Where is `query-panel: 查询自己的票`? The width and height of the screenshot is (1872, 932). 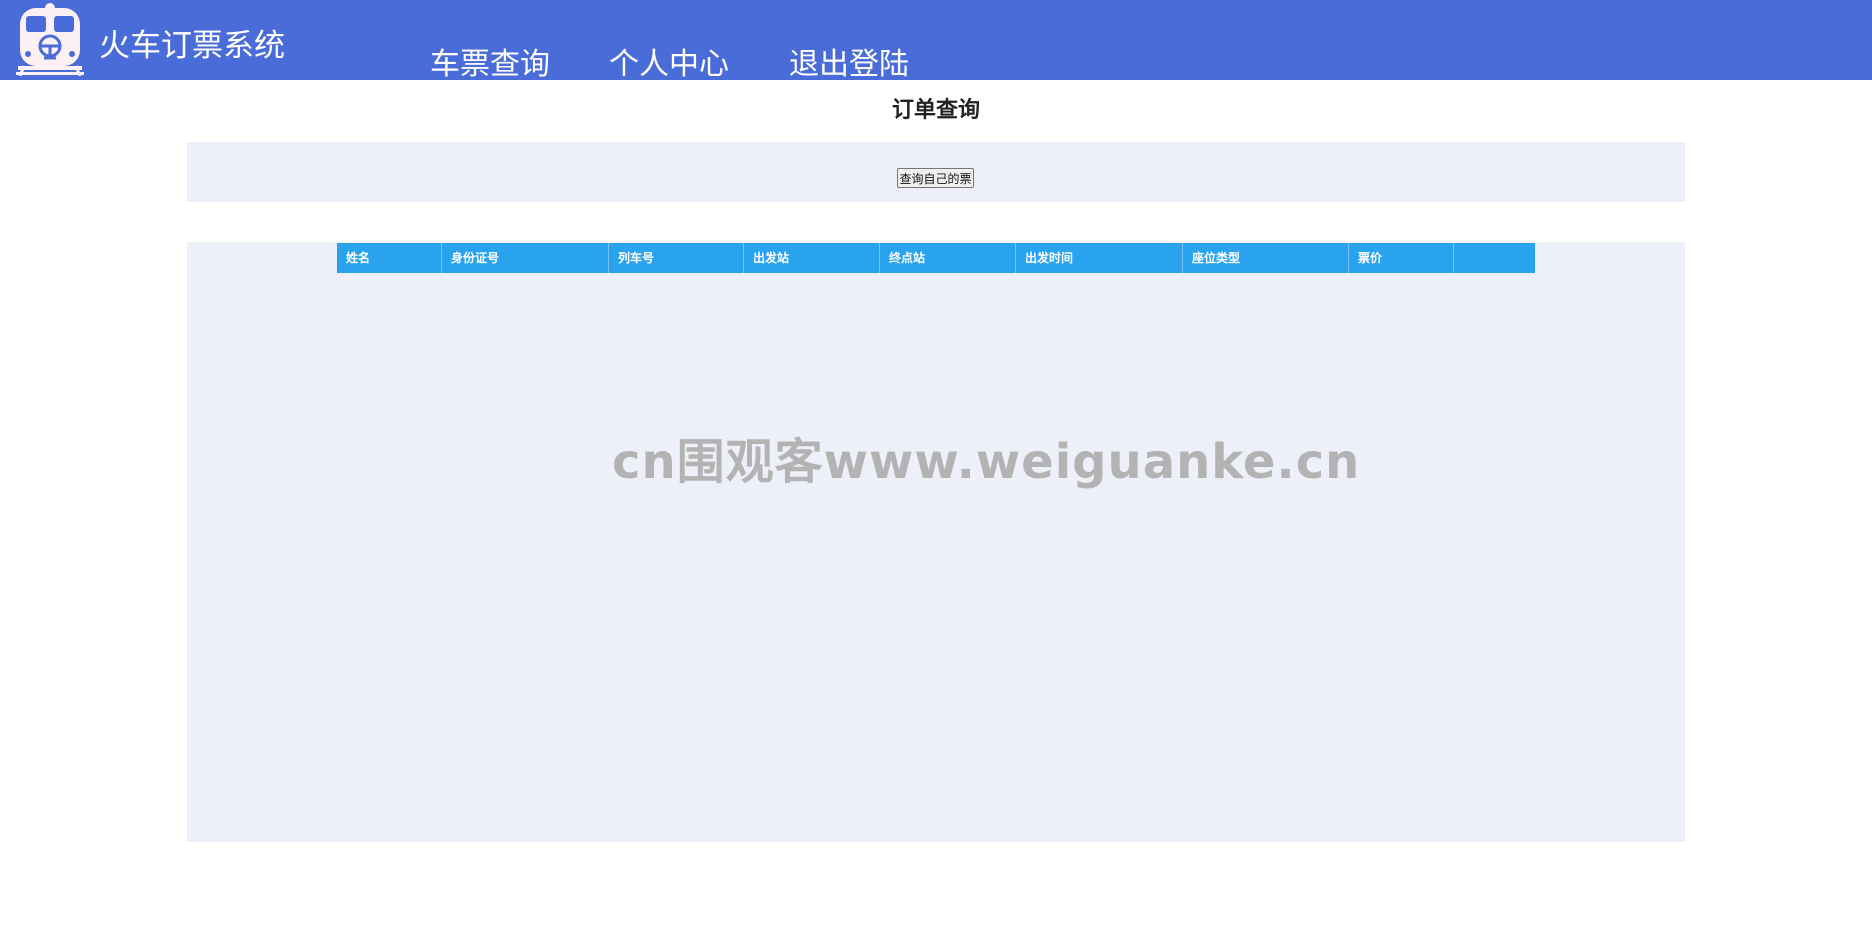
query-panel: 查询自己的票 is located at coordinates (936, 172).